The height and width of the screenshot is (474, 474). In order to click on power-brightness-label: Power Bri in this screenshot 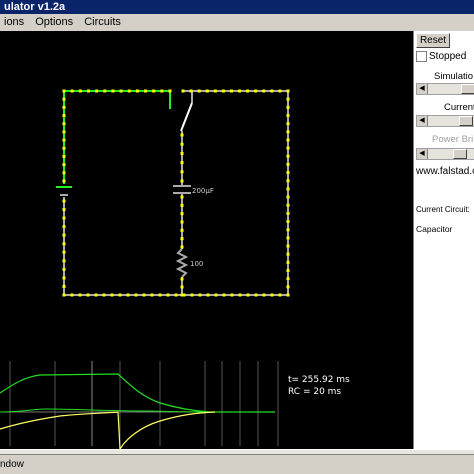, I will do `click(453, 139)`.